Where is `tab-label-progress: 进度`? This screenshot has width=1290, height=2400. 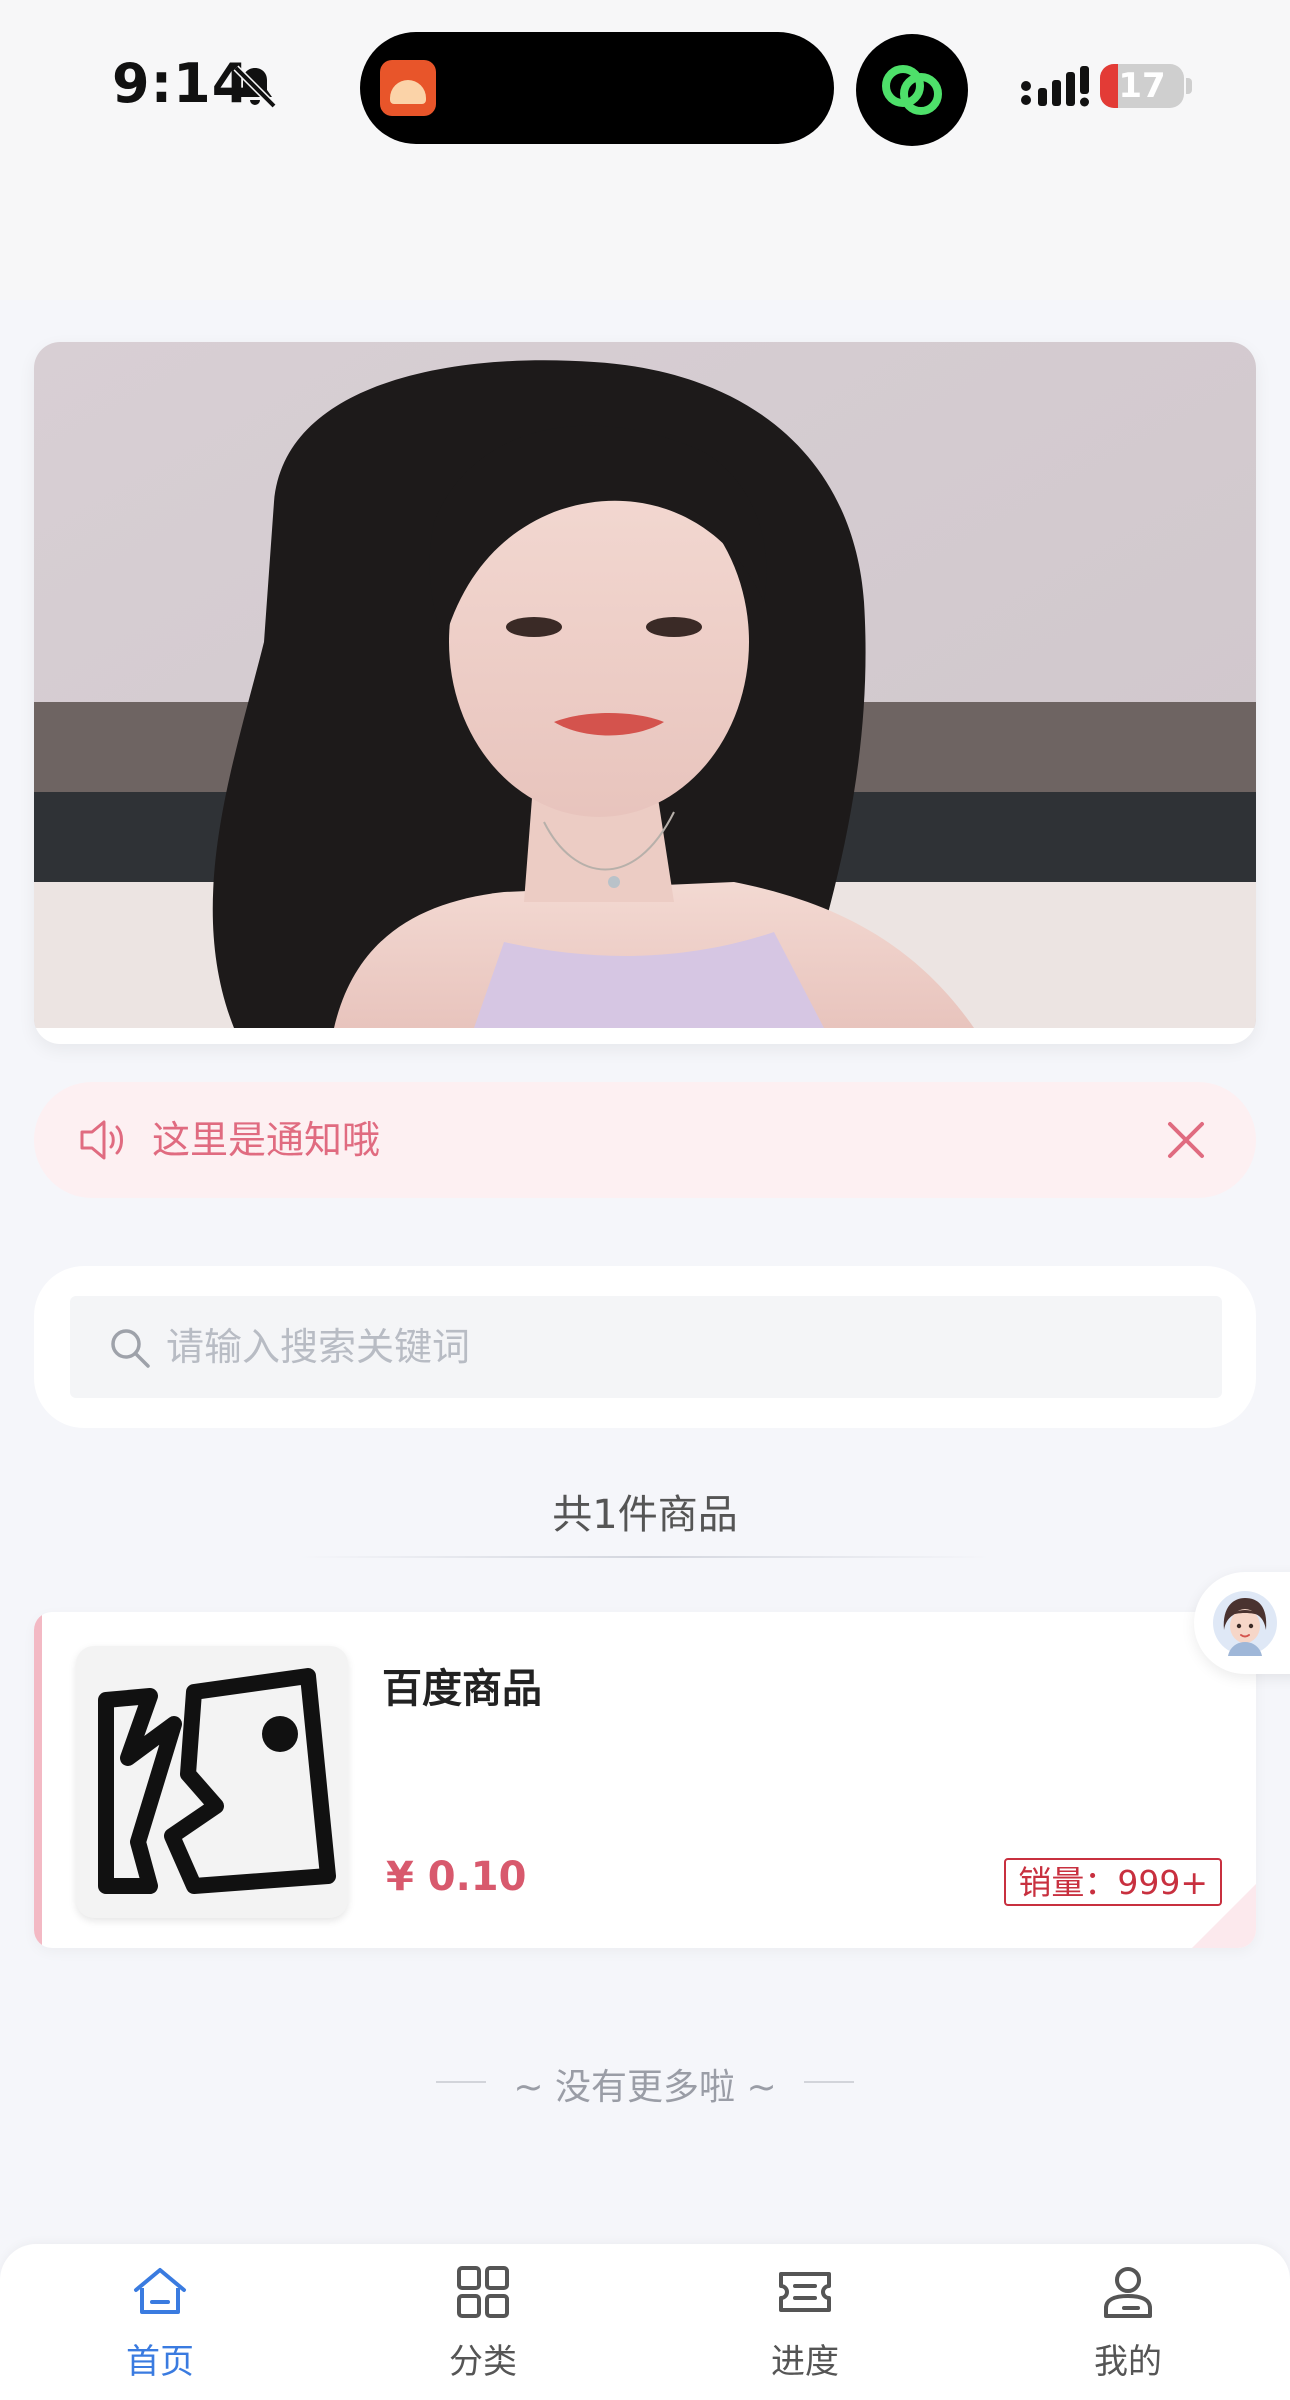 tab-label-progress: 进度 is located at coordinates (805, 2362).